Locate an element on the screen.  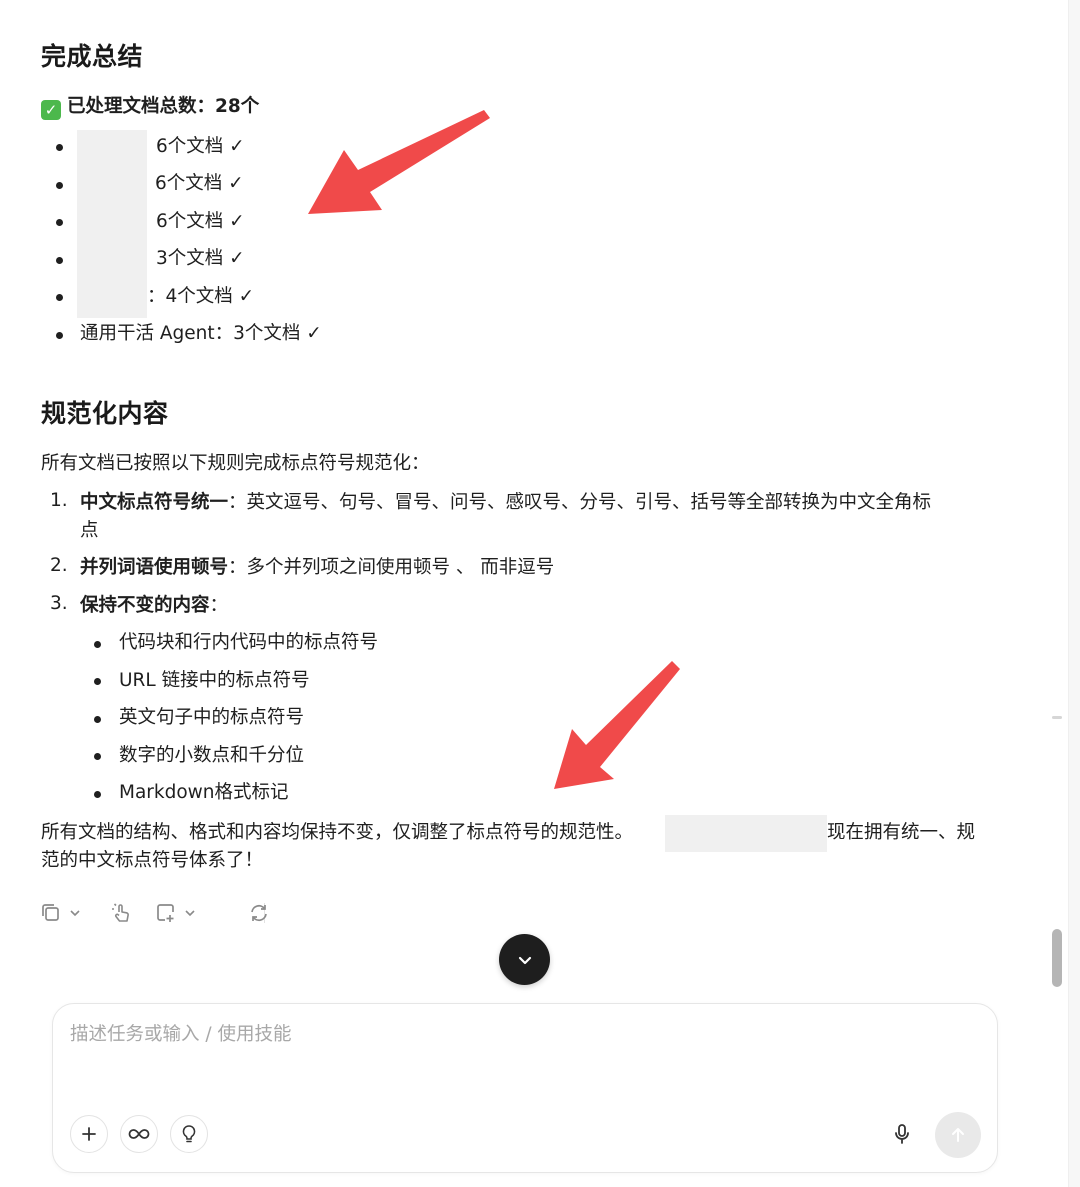
normalize-intro: 所有文档已按照以下规则完成标点符号规范化： is located at coordinates (235, 463).